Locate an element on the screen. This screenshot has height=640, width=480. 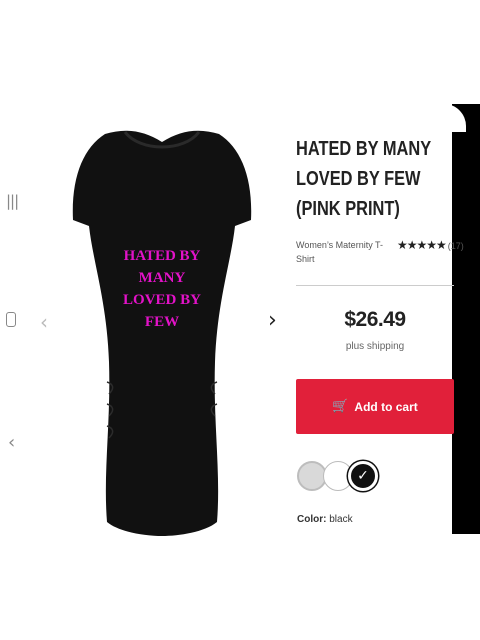
color-swatch-black: ✓ is located at coordinates (363, 476).